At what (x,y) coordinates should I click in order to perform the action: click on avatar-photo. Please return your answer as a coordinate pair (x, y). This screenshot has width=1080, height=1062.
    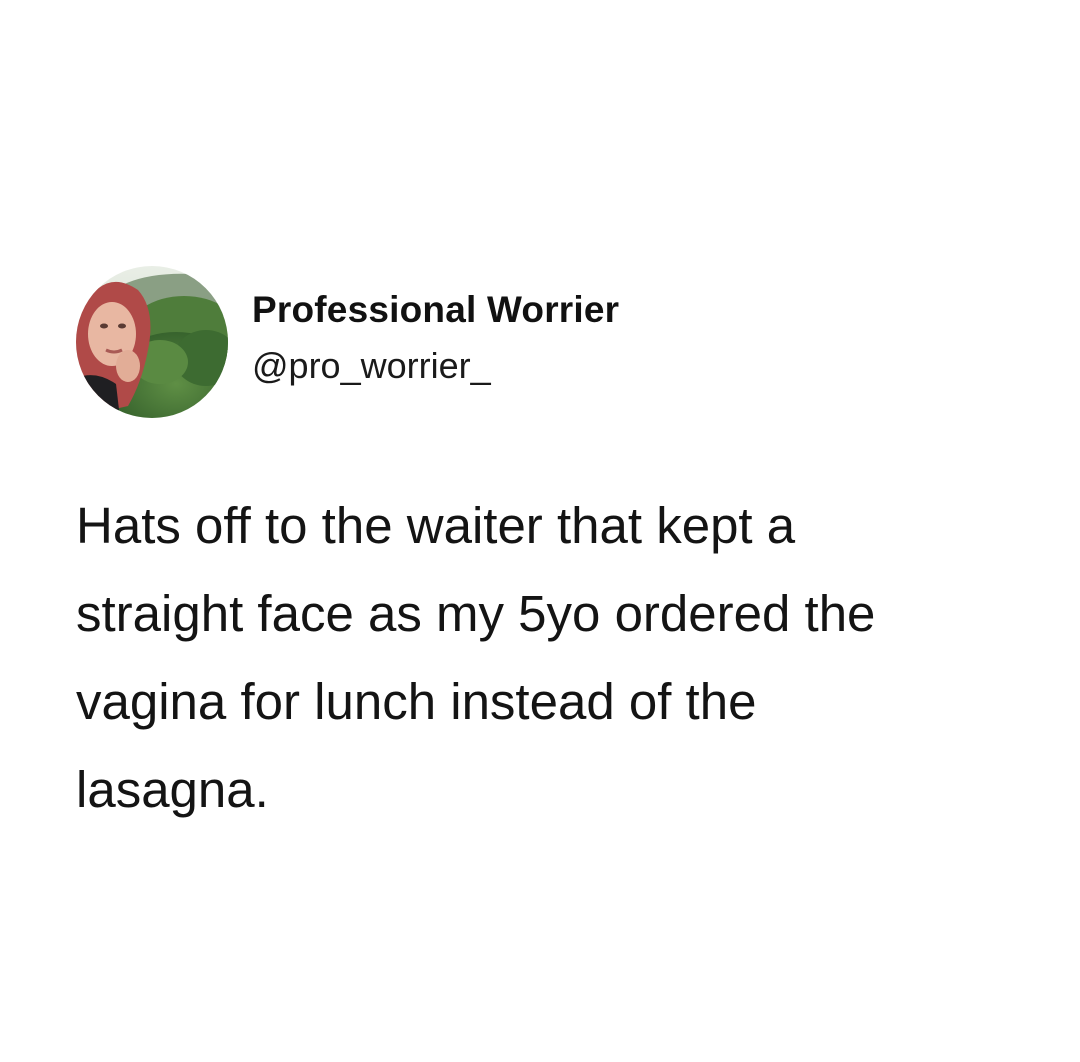
    Looking at the image, I should click on (152, 342).